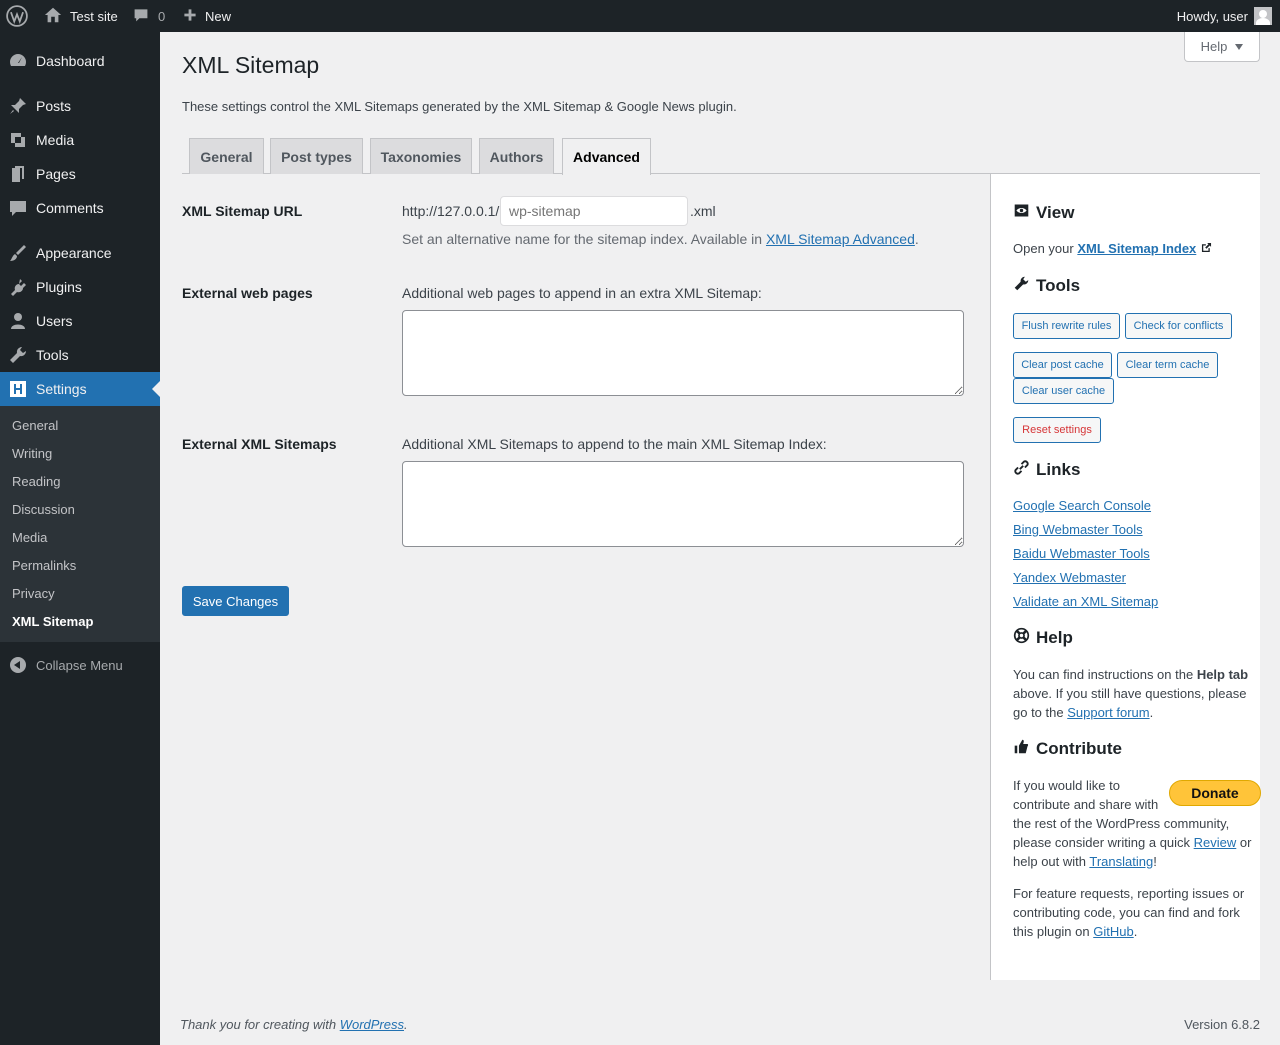 This screenshot has width=1280, height=1045. Describe the element at coordinates (1063, 391) in the screenshot. I see `clear-user-cache-button: Clear user cache` at that location.